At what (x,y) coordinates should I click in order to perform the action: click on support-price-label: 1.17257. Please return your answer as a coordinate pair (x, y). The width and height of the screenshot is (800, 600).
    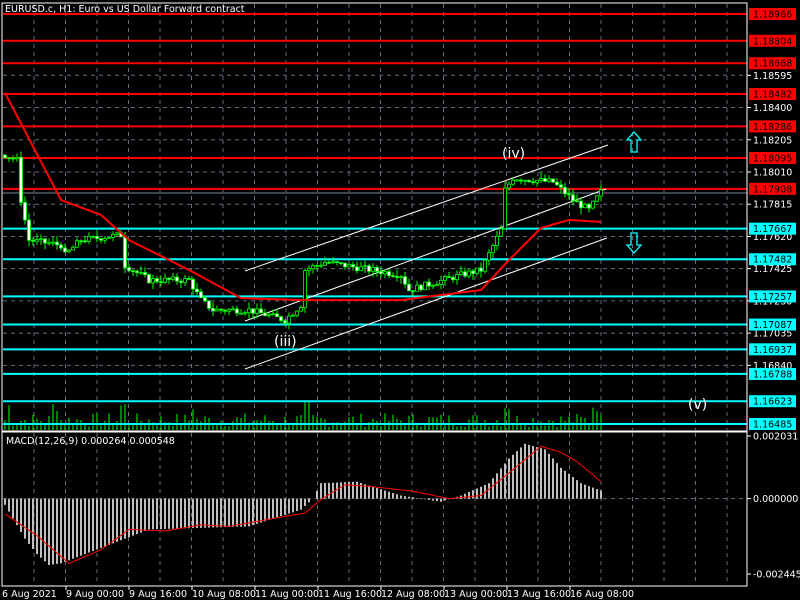
    Looking at the image, I should click on (772, 297).